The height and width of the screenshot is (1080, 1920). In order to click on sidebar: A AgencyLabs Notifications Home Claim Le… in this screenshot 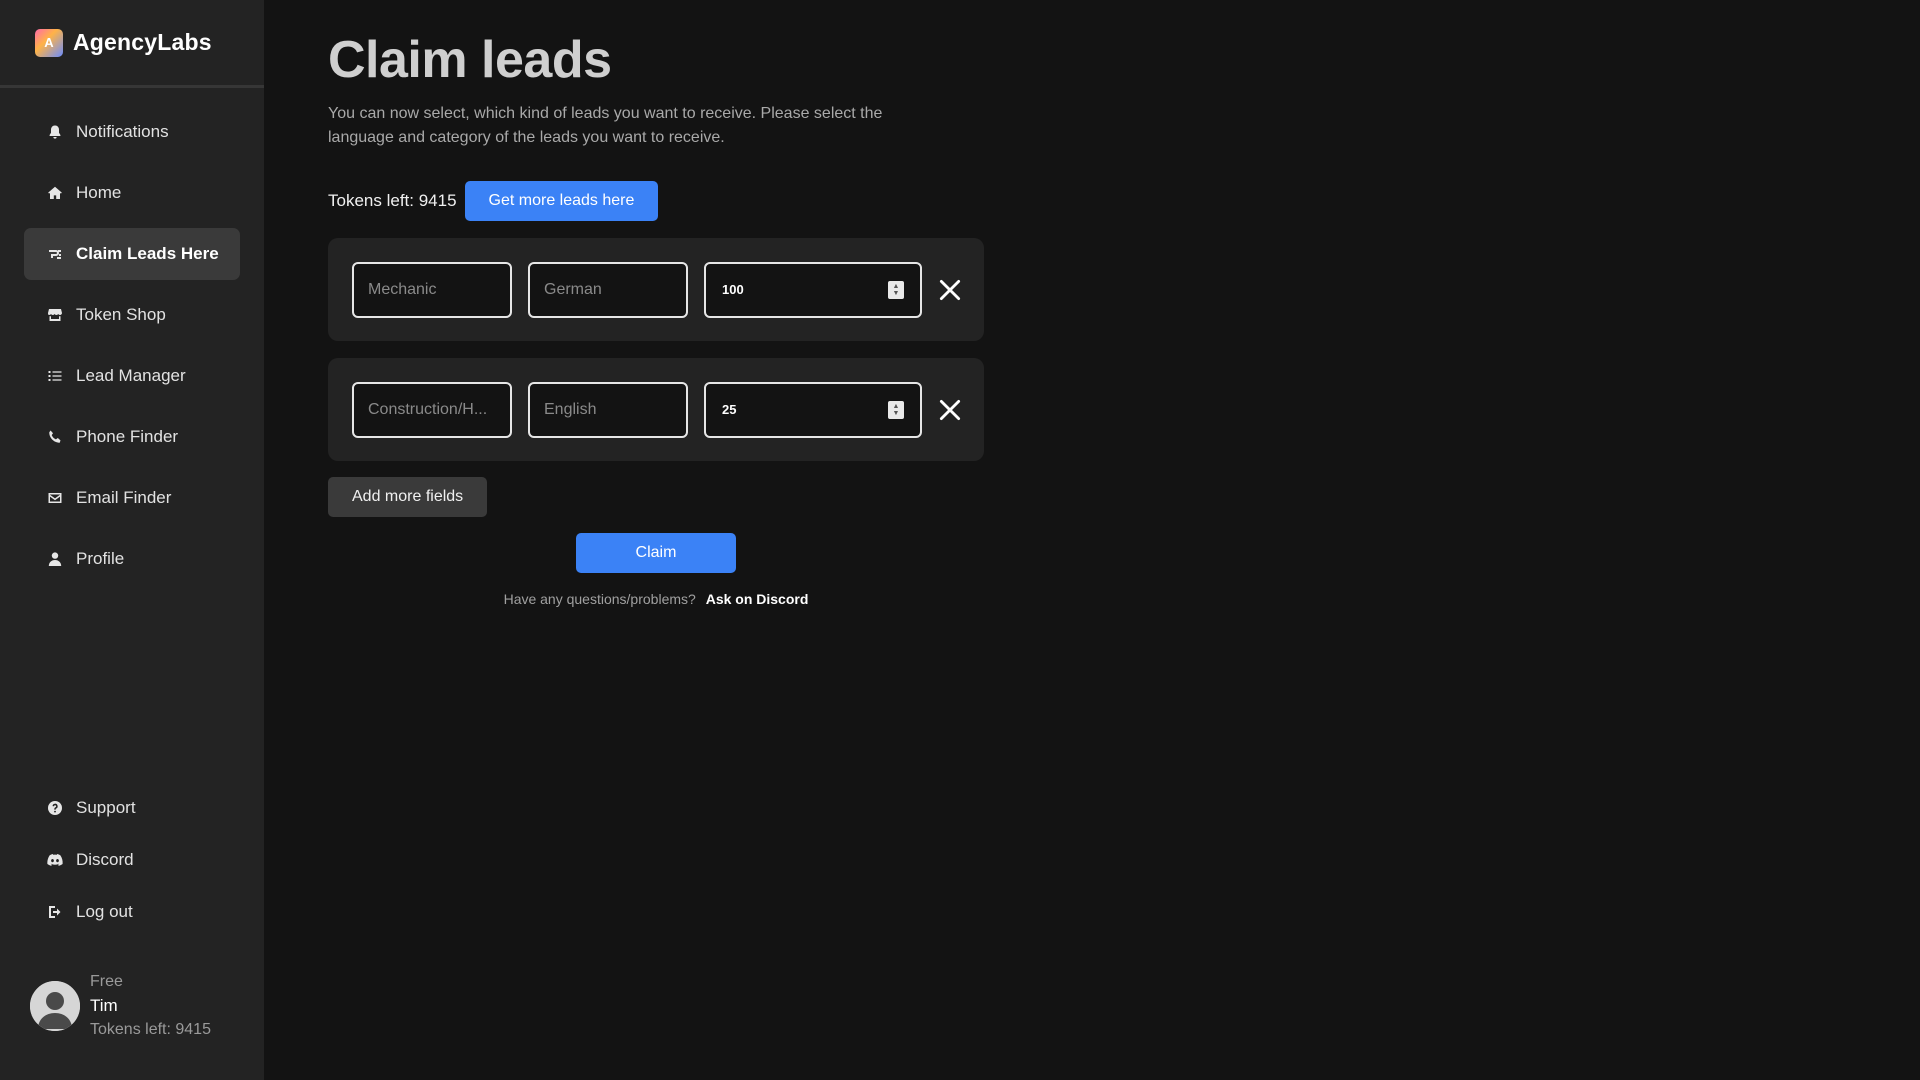, I will do `click(132, 540)`.